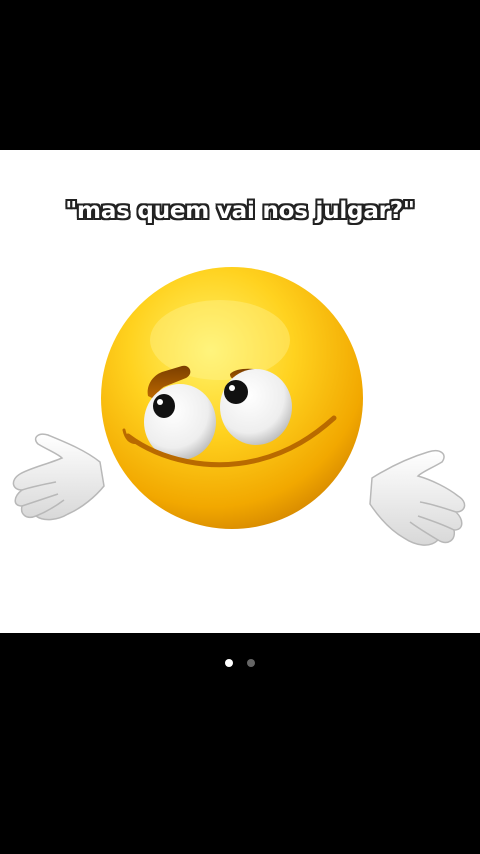  I want to click on carousel-indicator, so click(240, 663).